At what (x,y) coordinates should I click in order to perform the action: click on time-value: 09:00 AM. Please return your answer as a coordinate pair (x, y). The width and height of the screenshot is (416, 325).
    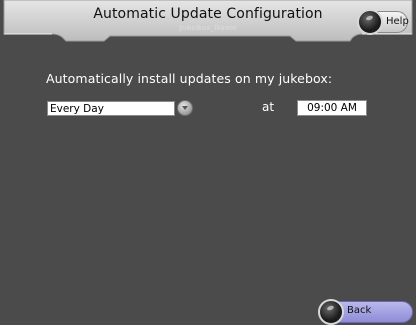
    Looking at the image, I should click on (332, 108).